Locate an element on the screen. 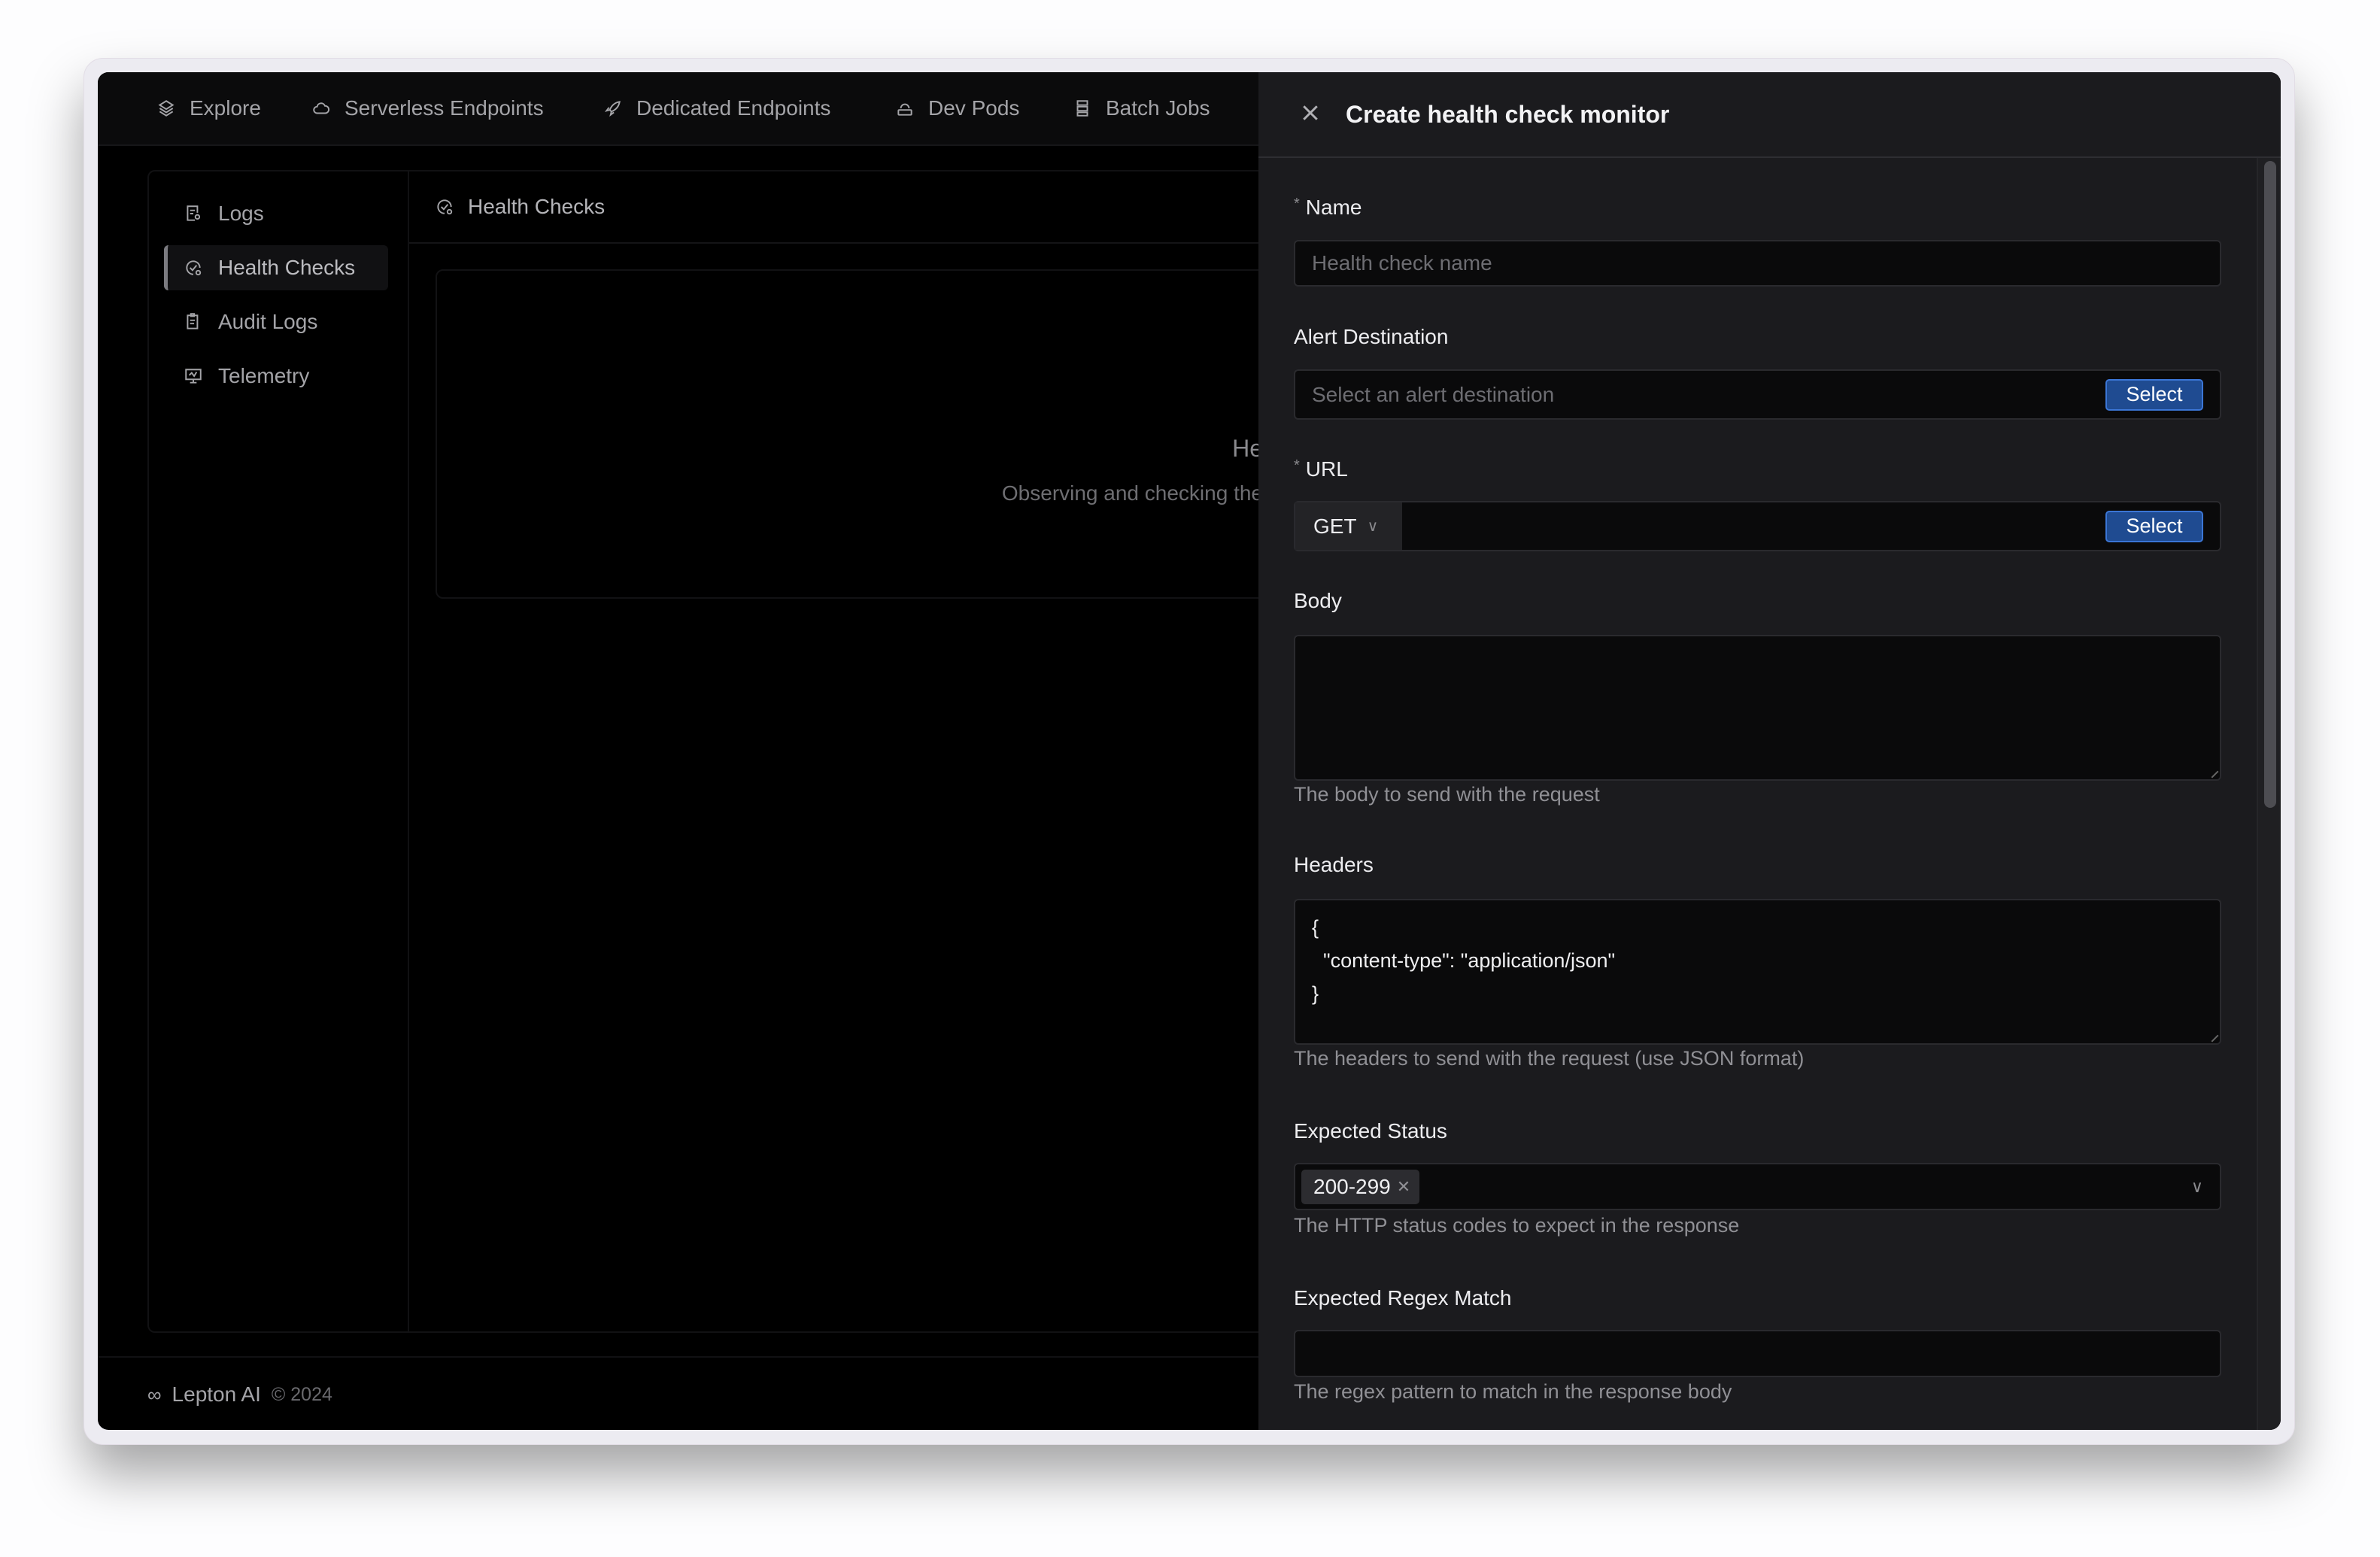  monitor-icon is located at coordinates (193, 376).